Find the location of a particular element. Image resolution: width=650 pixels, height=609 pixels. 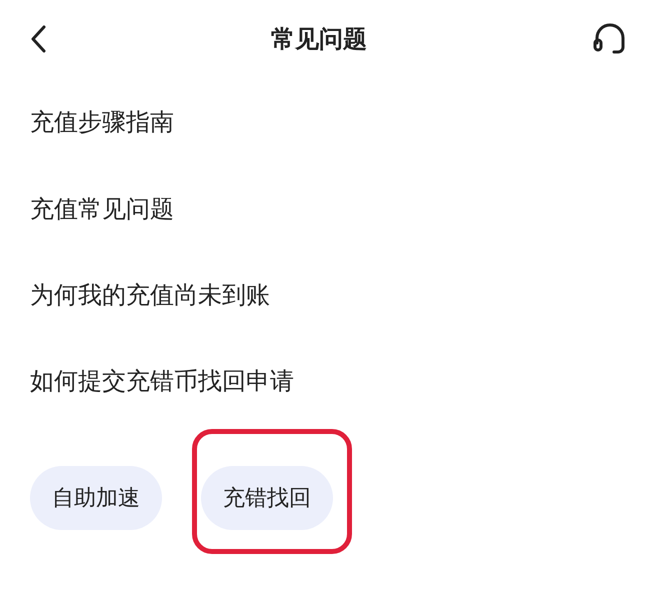

faq-item: 如何提交充错币找回申请 is located at coordinates (325, 381).